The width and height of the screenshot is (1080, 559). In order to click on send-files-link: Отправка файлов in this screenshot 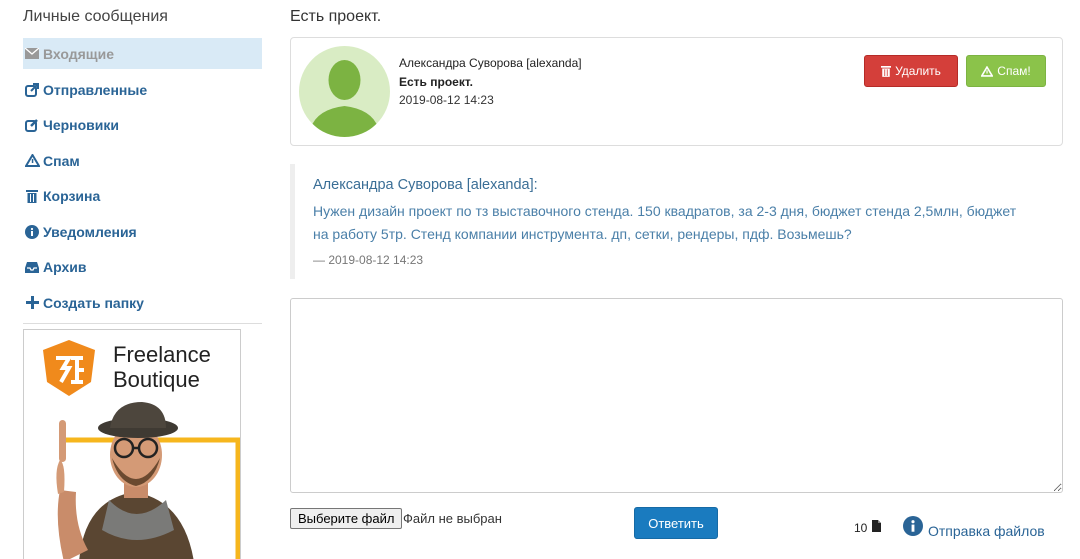, I will do `click(986, 531)`.